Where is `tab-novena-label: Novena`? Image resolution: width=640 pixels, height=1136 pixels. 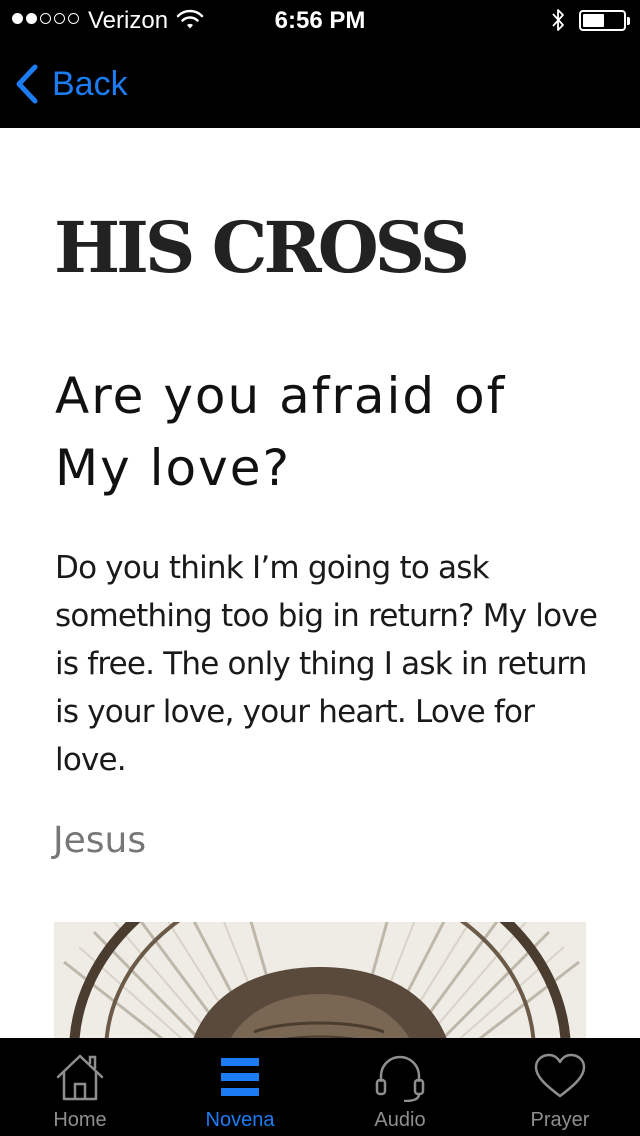
tab-novena-label: Novena is located at coordinates (240, 1120).